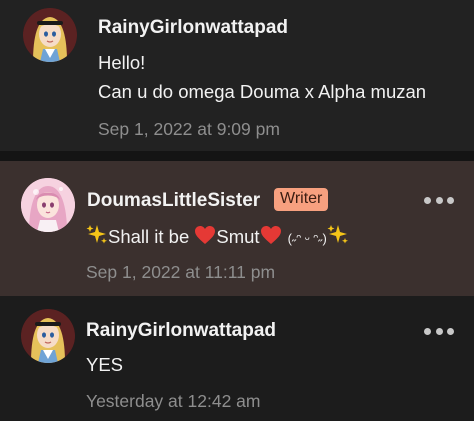 This screenshot has width=474, height=421. I want to click on writer-badge: Writer, so click(301, 199).